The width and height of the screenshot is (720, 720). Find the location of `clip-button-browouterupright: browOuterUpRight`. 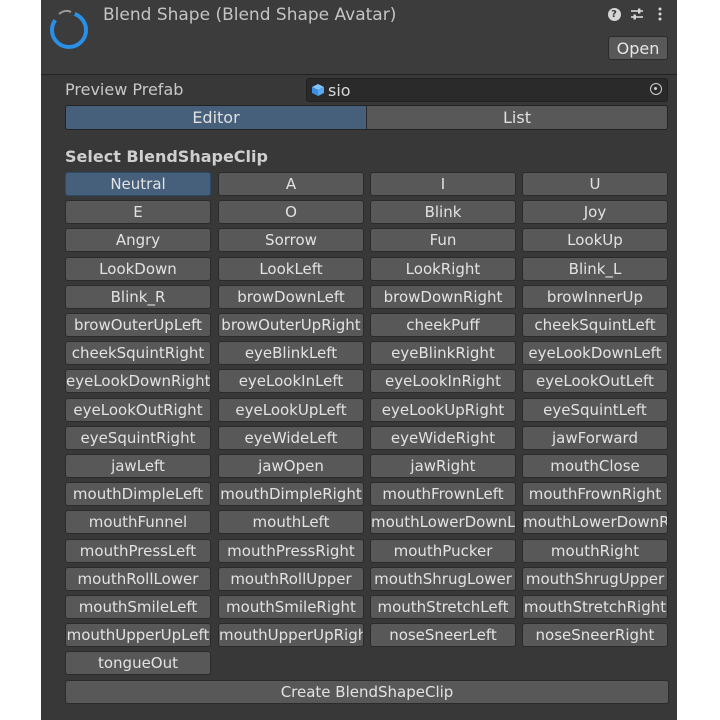

clip-button-browouterupright: browOuterUpRight is located at coordinates (291, 325).